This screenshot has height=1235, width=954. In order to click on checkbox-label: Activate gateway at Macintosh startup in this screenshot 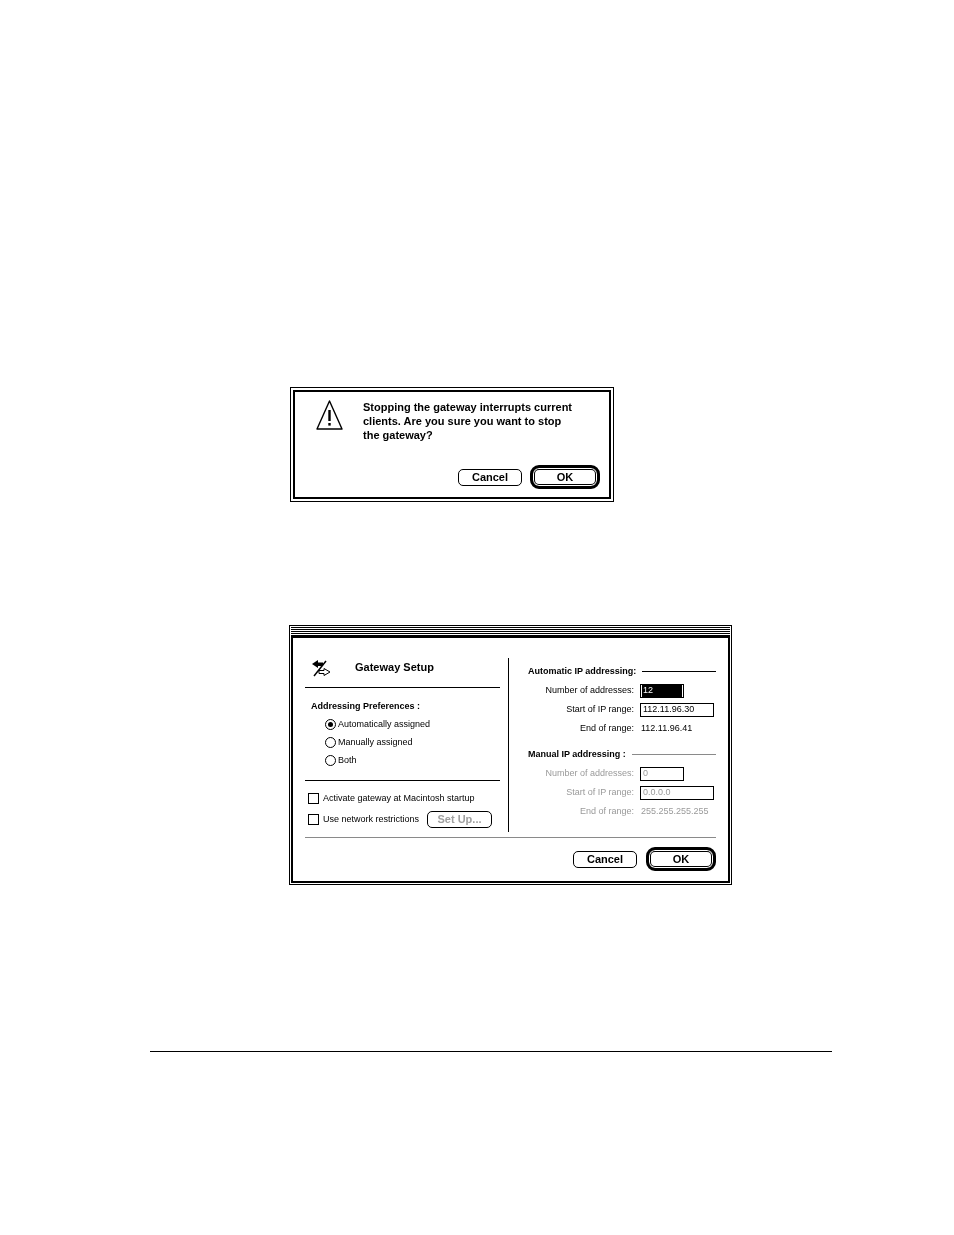, I will do `click(399, 798)`.